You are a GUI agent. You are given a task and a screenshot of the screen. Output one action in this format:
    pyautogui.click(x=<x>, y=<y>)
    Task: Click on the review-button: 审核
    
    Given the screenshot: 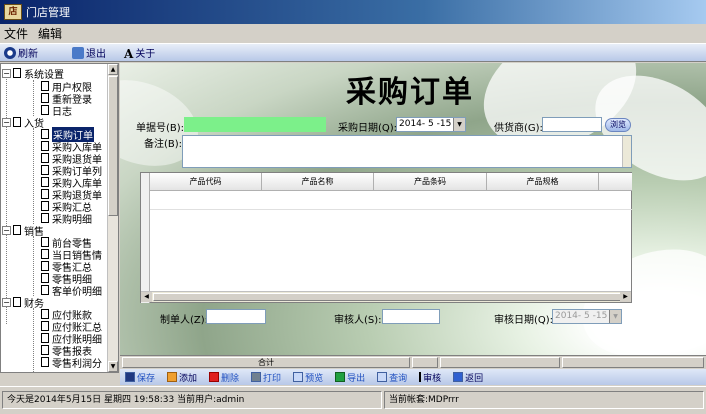 What is the action you would take?
    pyautogui.click(x=430, y=377)
    